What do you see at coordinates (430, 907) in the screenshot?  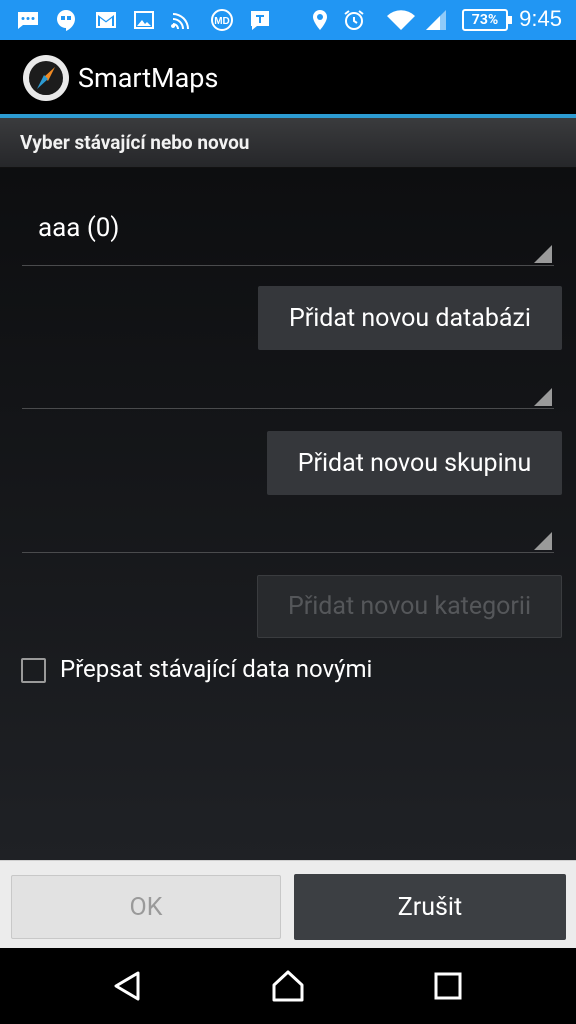 I see `cancel-button: Zrušit` at bounding box center [430, 907].